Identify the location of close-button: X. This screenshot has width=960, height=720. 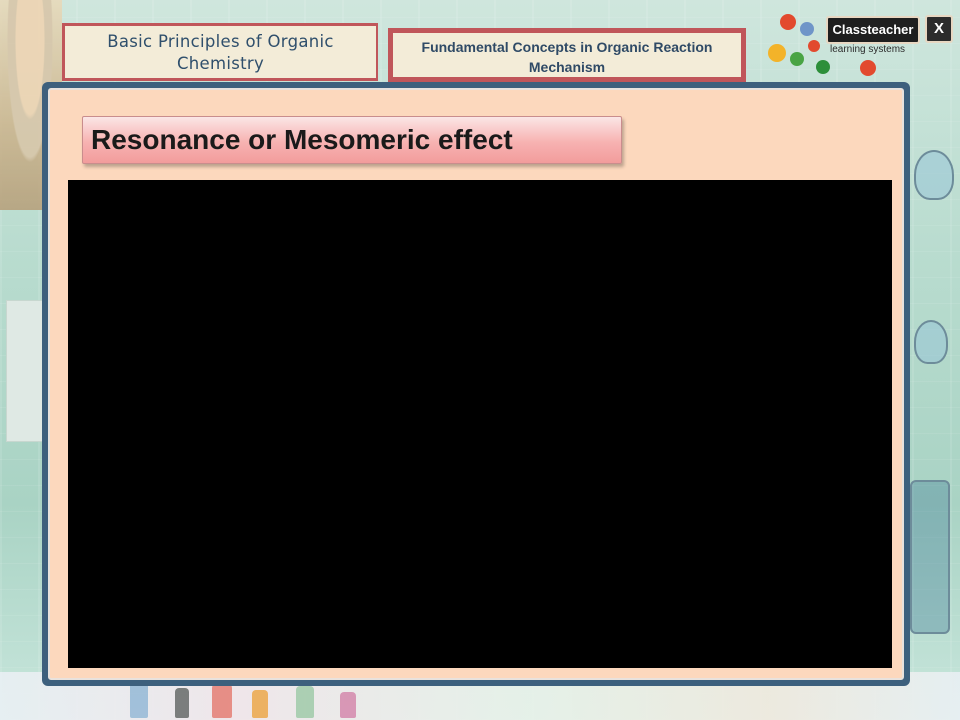
(939, 29).